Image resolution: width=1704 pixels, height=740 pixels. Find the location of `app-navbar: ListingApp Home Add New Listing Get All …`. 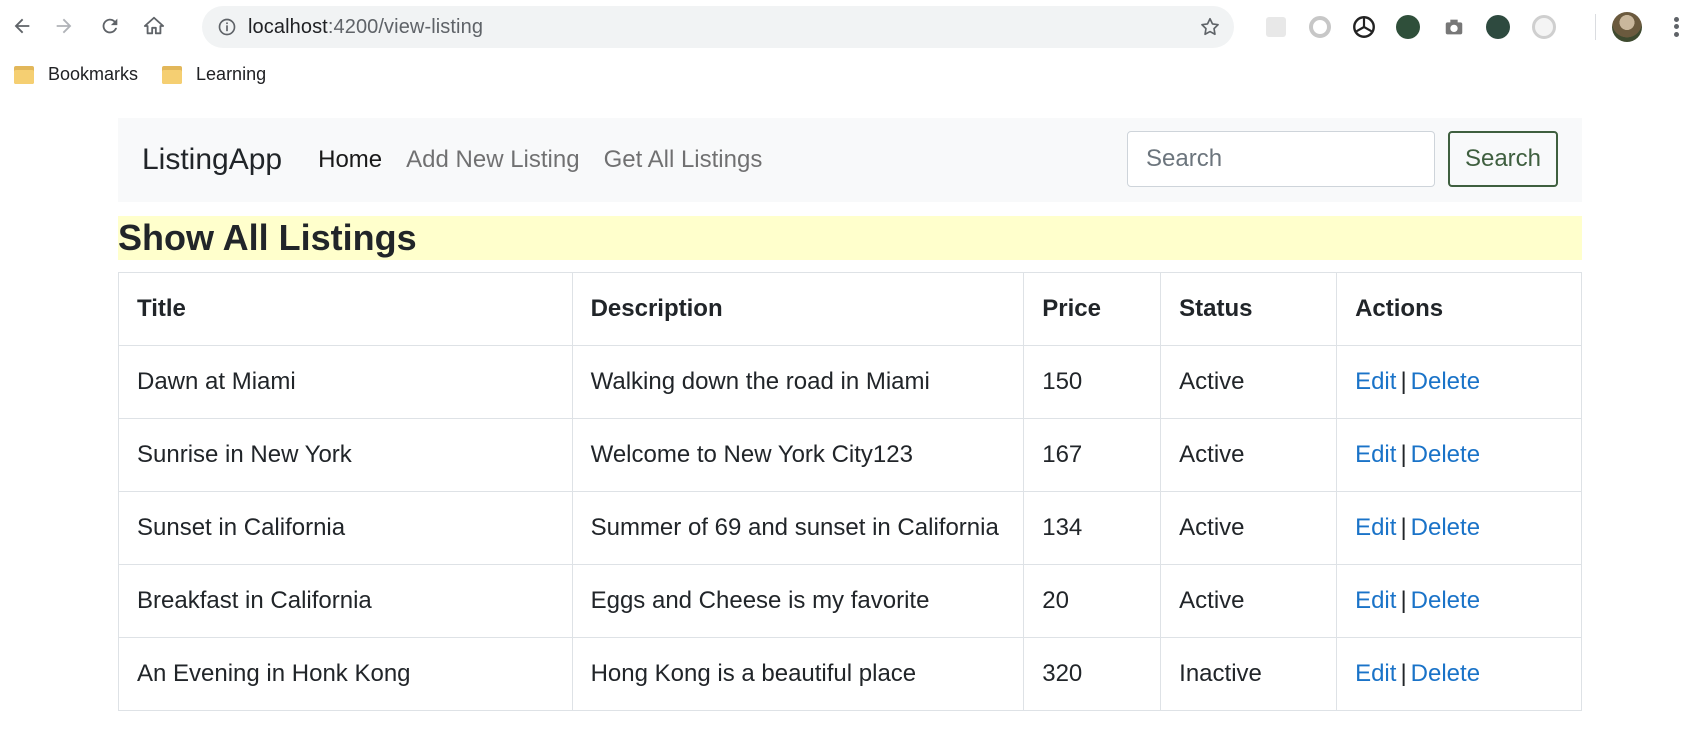

app-navbar: ListingApp Home Add New Listing Get All … is located at coordinates (850, 160).